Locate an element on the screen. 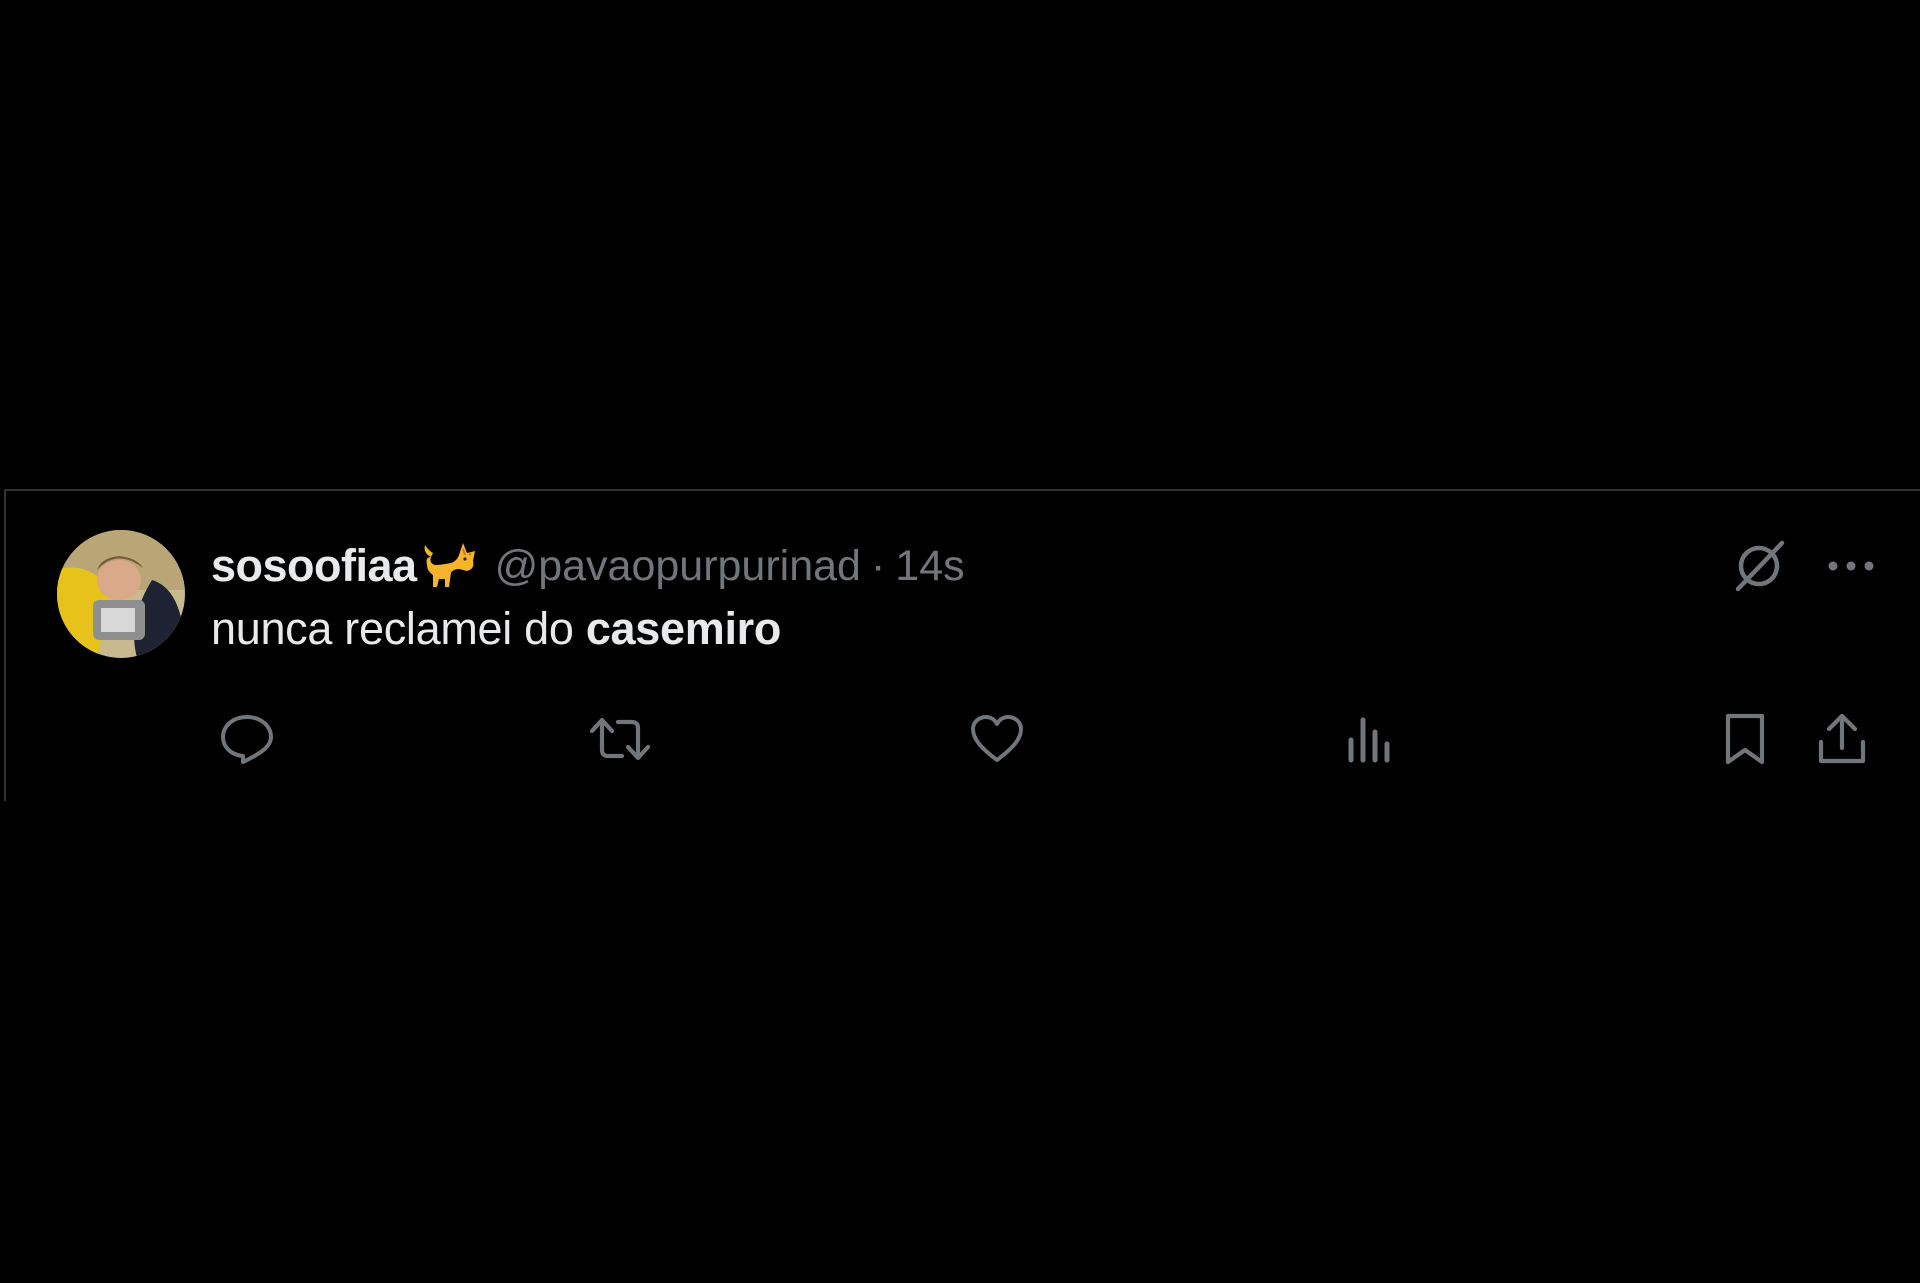  grok-icon is located at coordinates (1759, 566).